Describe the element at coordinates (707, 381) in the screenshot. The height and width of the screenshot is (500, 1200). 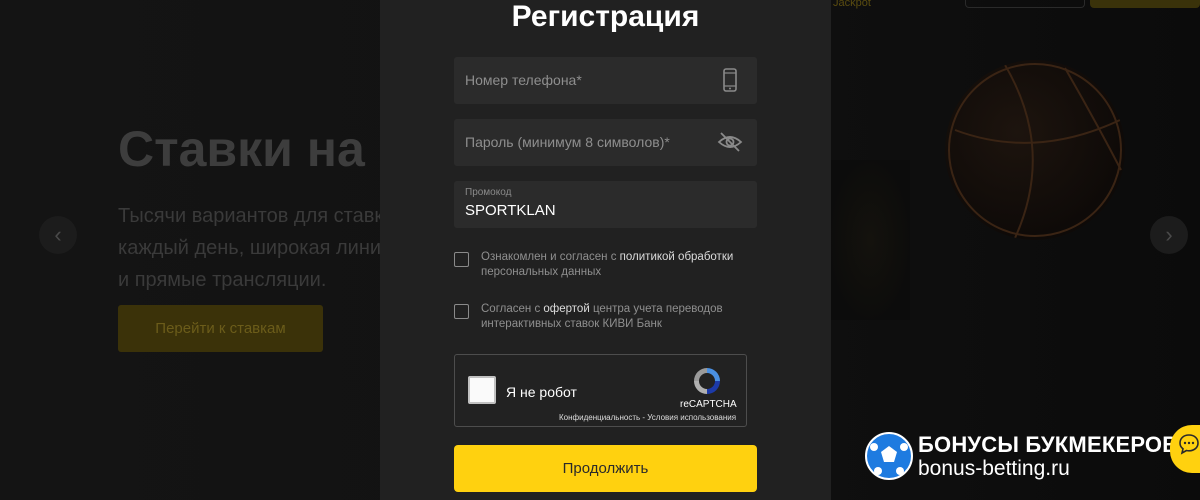
I see `recaptcha-logo-icon` at that location.